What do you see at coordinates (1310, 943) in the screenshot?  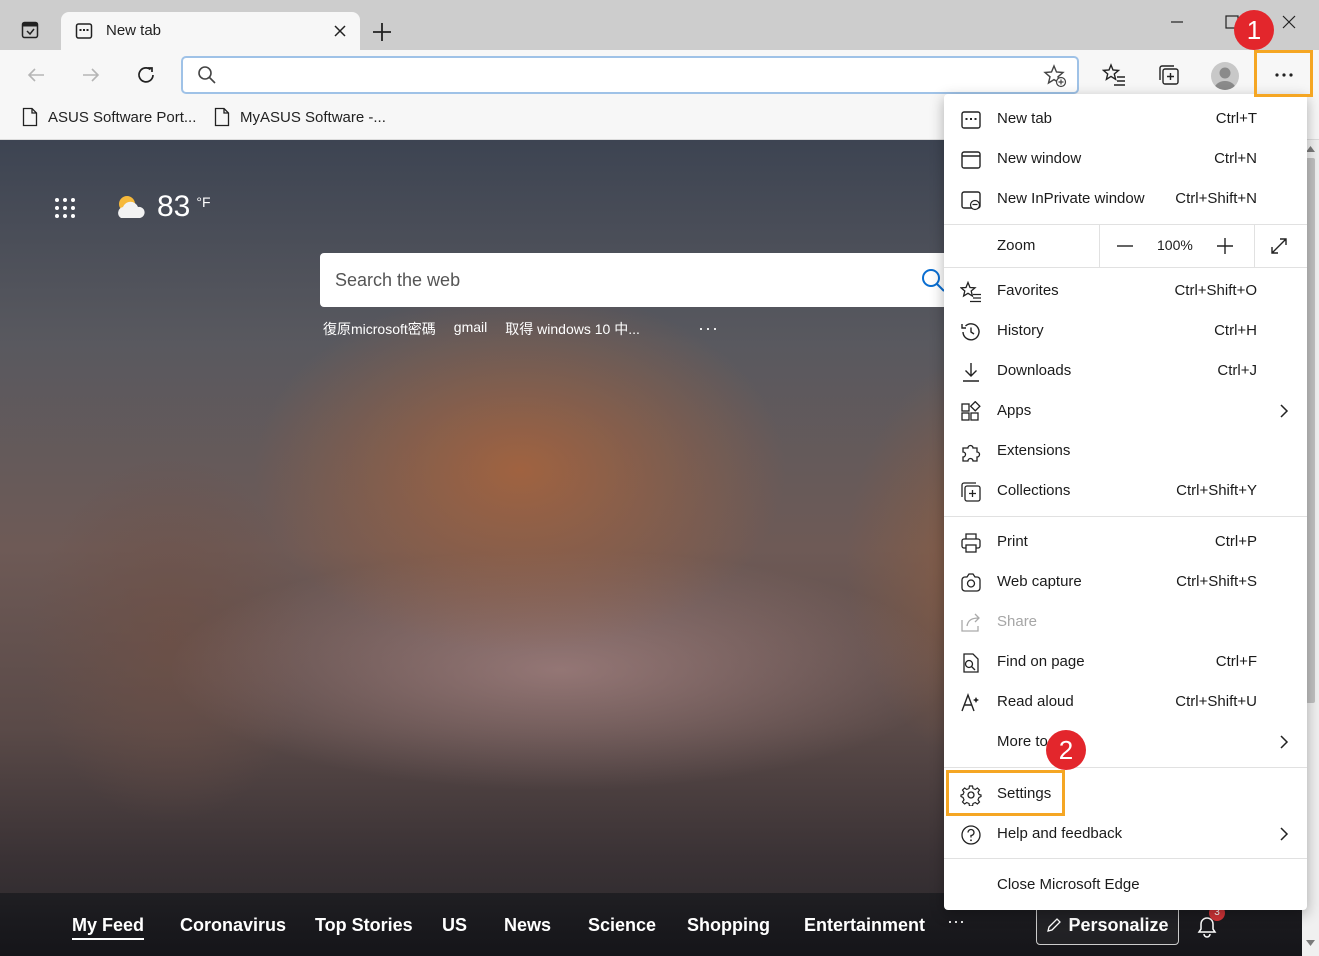 I see `scroll-down-icon` at bounding box center [1310, 943].